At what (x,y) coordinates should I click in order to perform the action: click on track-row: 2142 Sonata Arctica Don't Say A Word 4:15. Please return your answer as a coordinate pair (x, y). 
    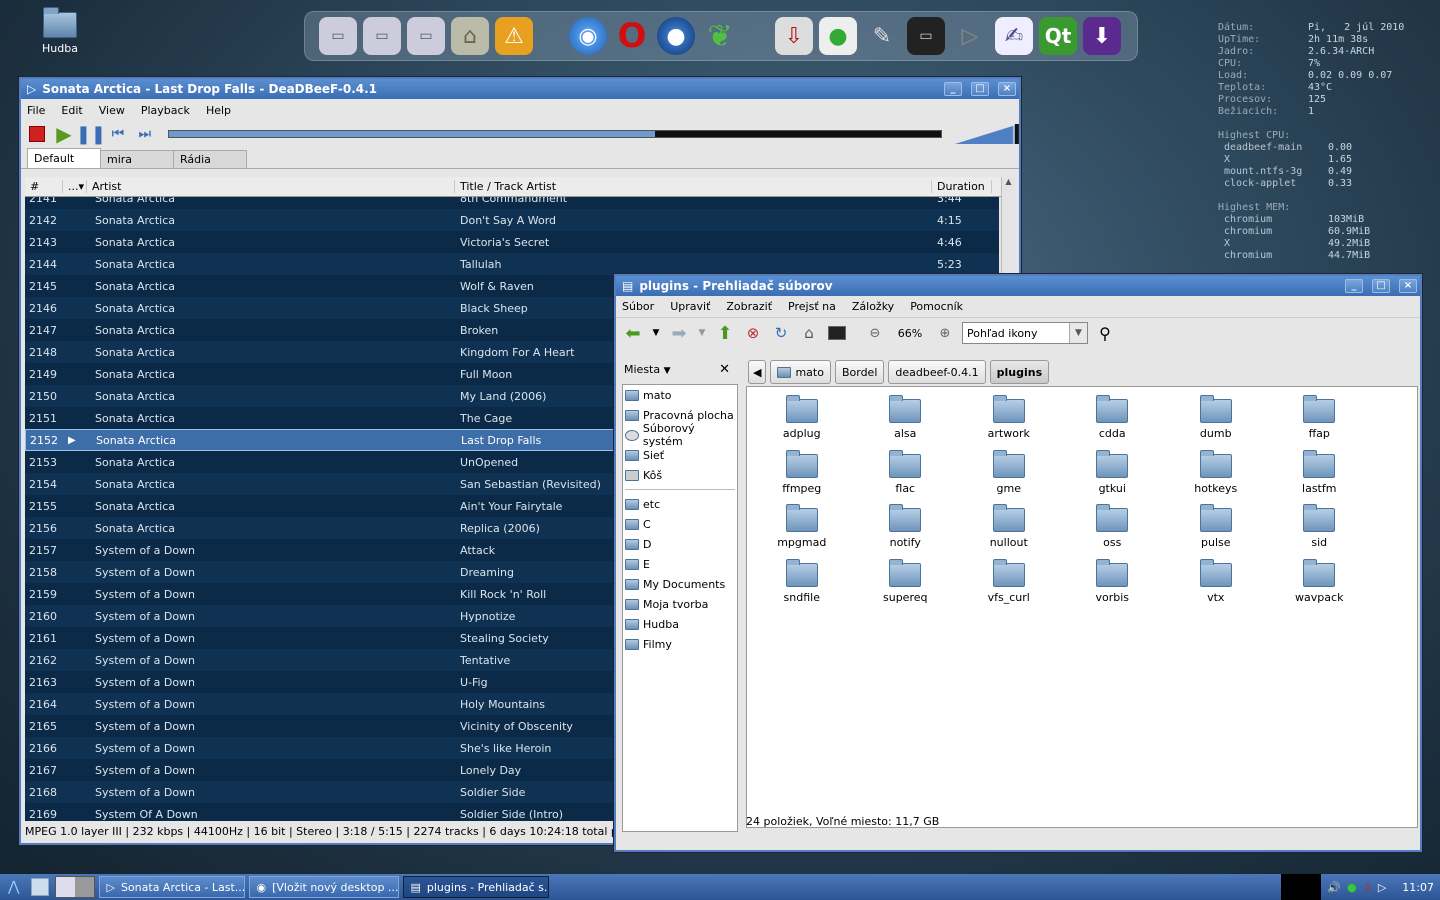
    Looking at the image, I should click on (512, 220).